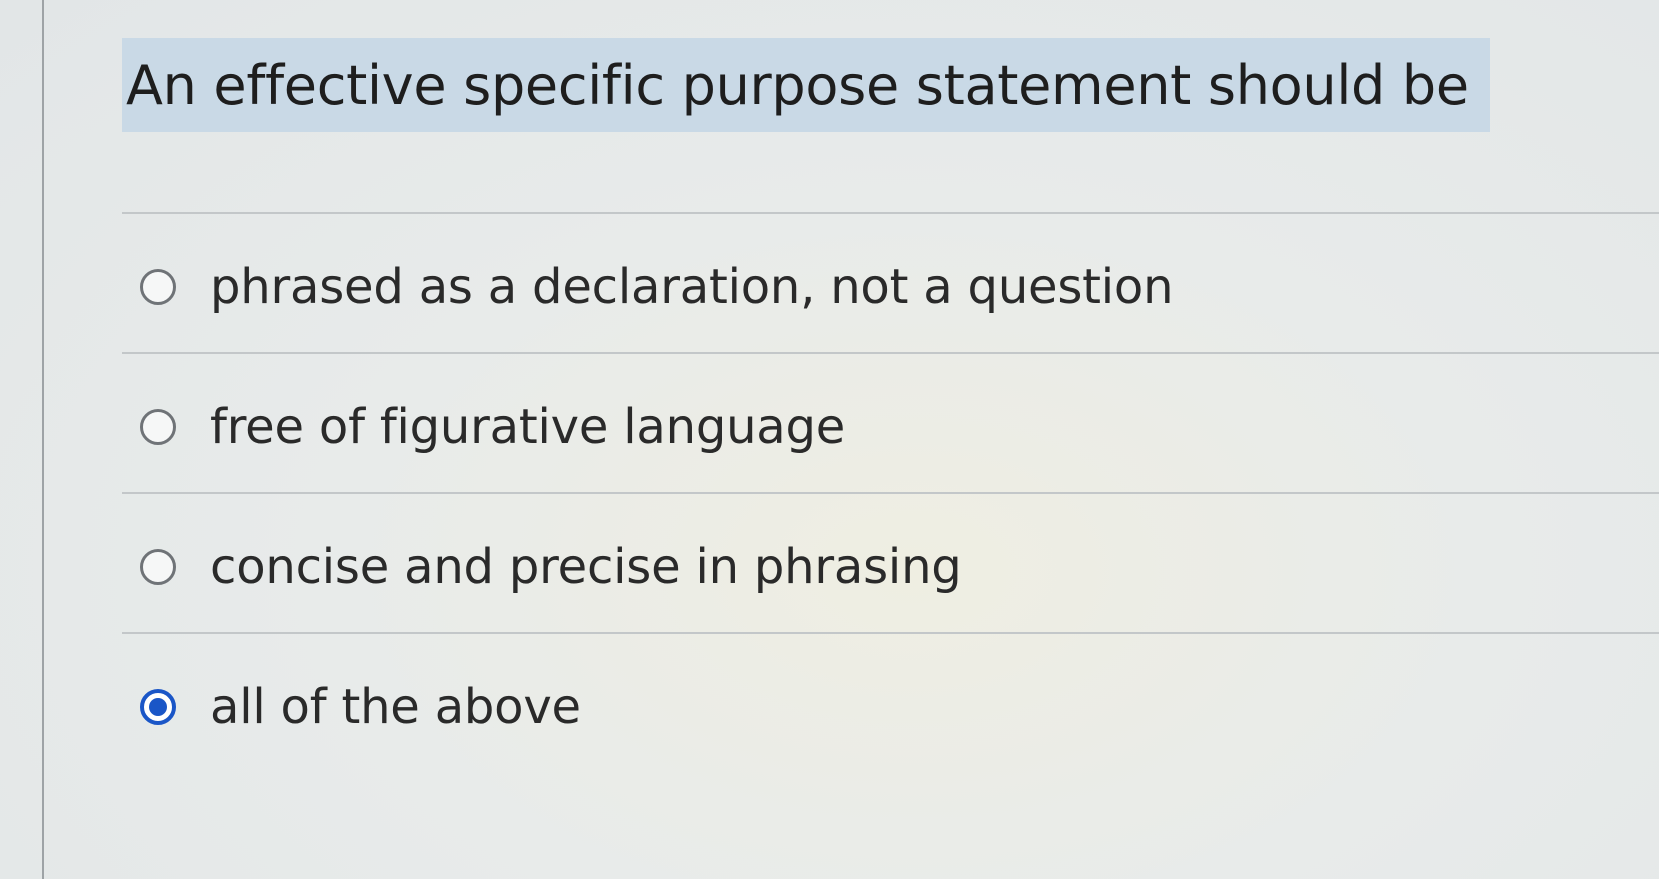 This screenshot has width=1659, height=879. I want to click on option-label-4: all of the above, so click(395, 707).